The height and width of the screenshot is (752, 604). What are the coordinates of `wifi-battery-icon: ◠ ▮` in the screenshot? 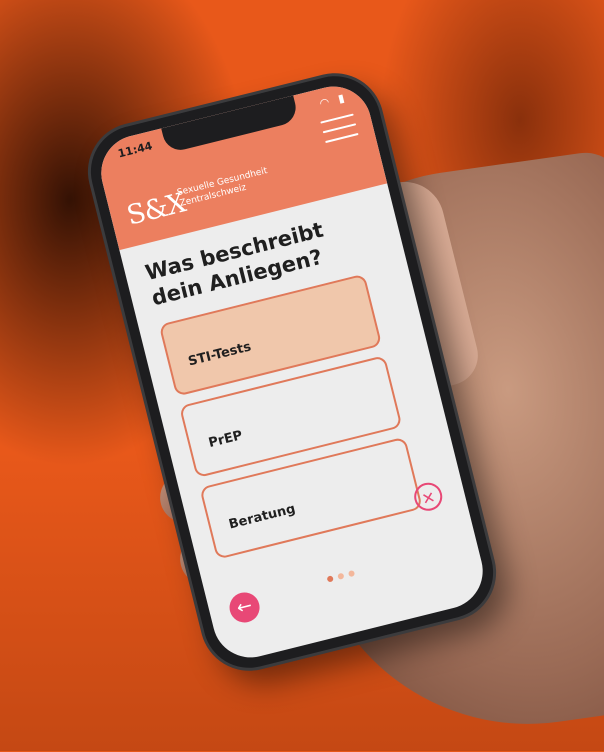 It's located at (333, 100).